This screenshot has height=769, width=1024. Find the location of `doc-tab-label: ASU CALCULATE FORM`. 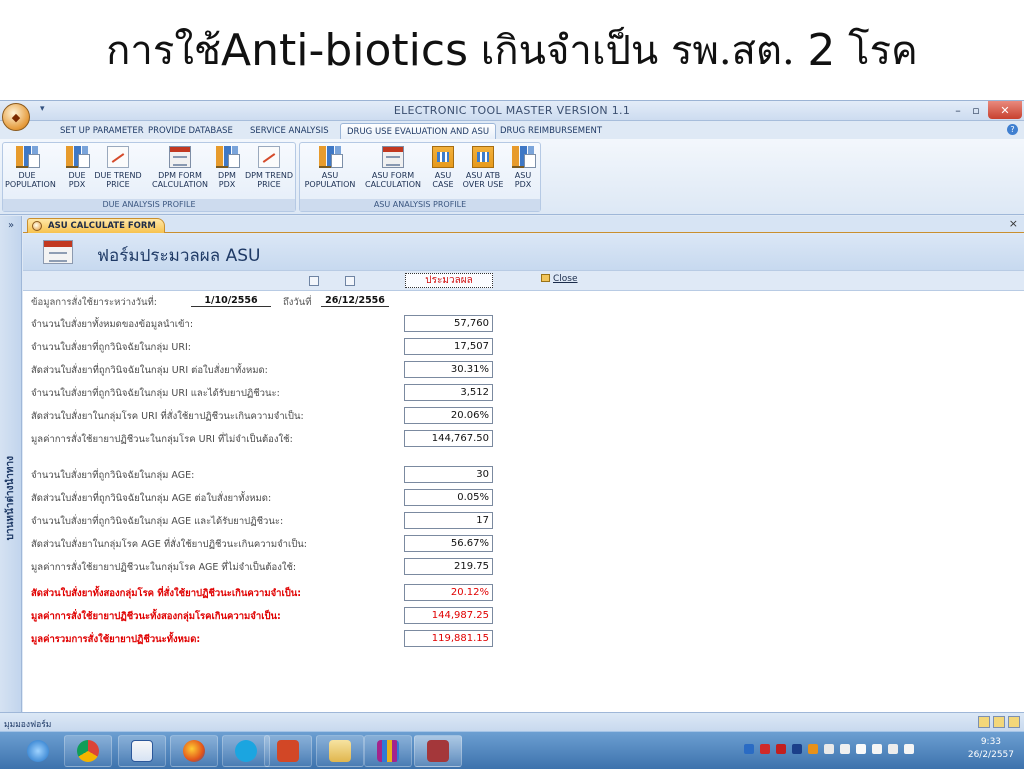

doc-tab-label: ASU CALCULATE FORM is located at coordinates (102, 226).